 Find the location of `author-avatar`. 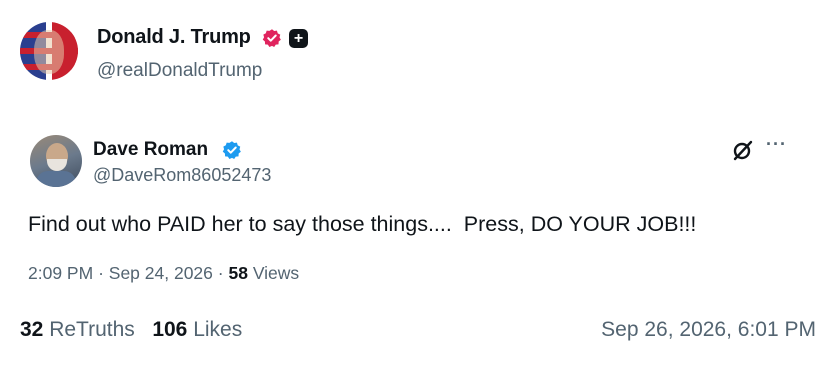

author-avatar is located at coordinates (49, 51).